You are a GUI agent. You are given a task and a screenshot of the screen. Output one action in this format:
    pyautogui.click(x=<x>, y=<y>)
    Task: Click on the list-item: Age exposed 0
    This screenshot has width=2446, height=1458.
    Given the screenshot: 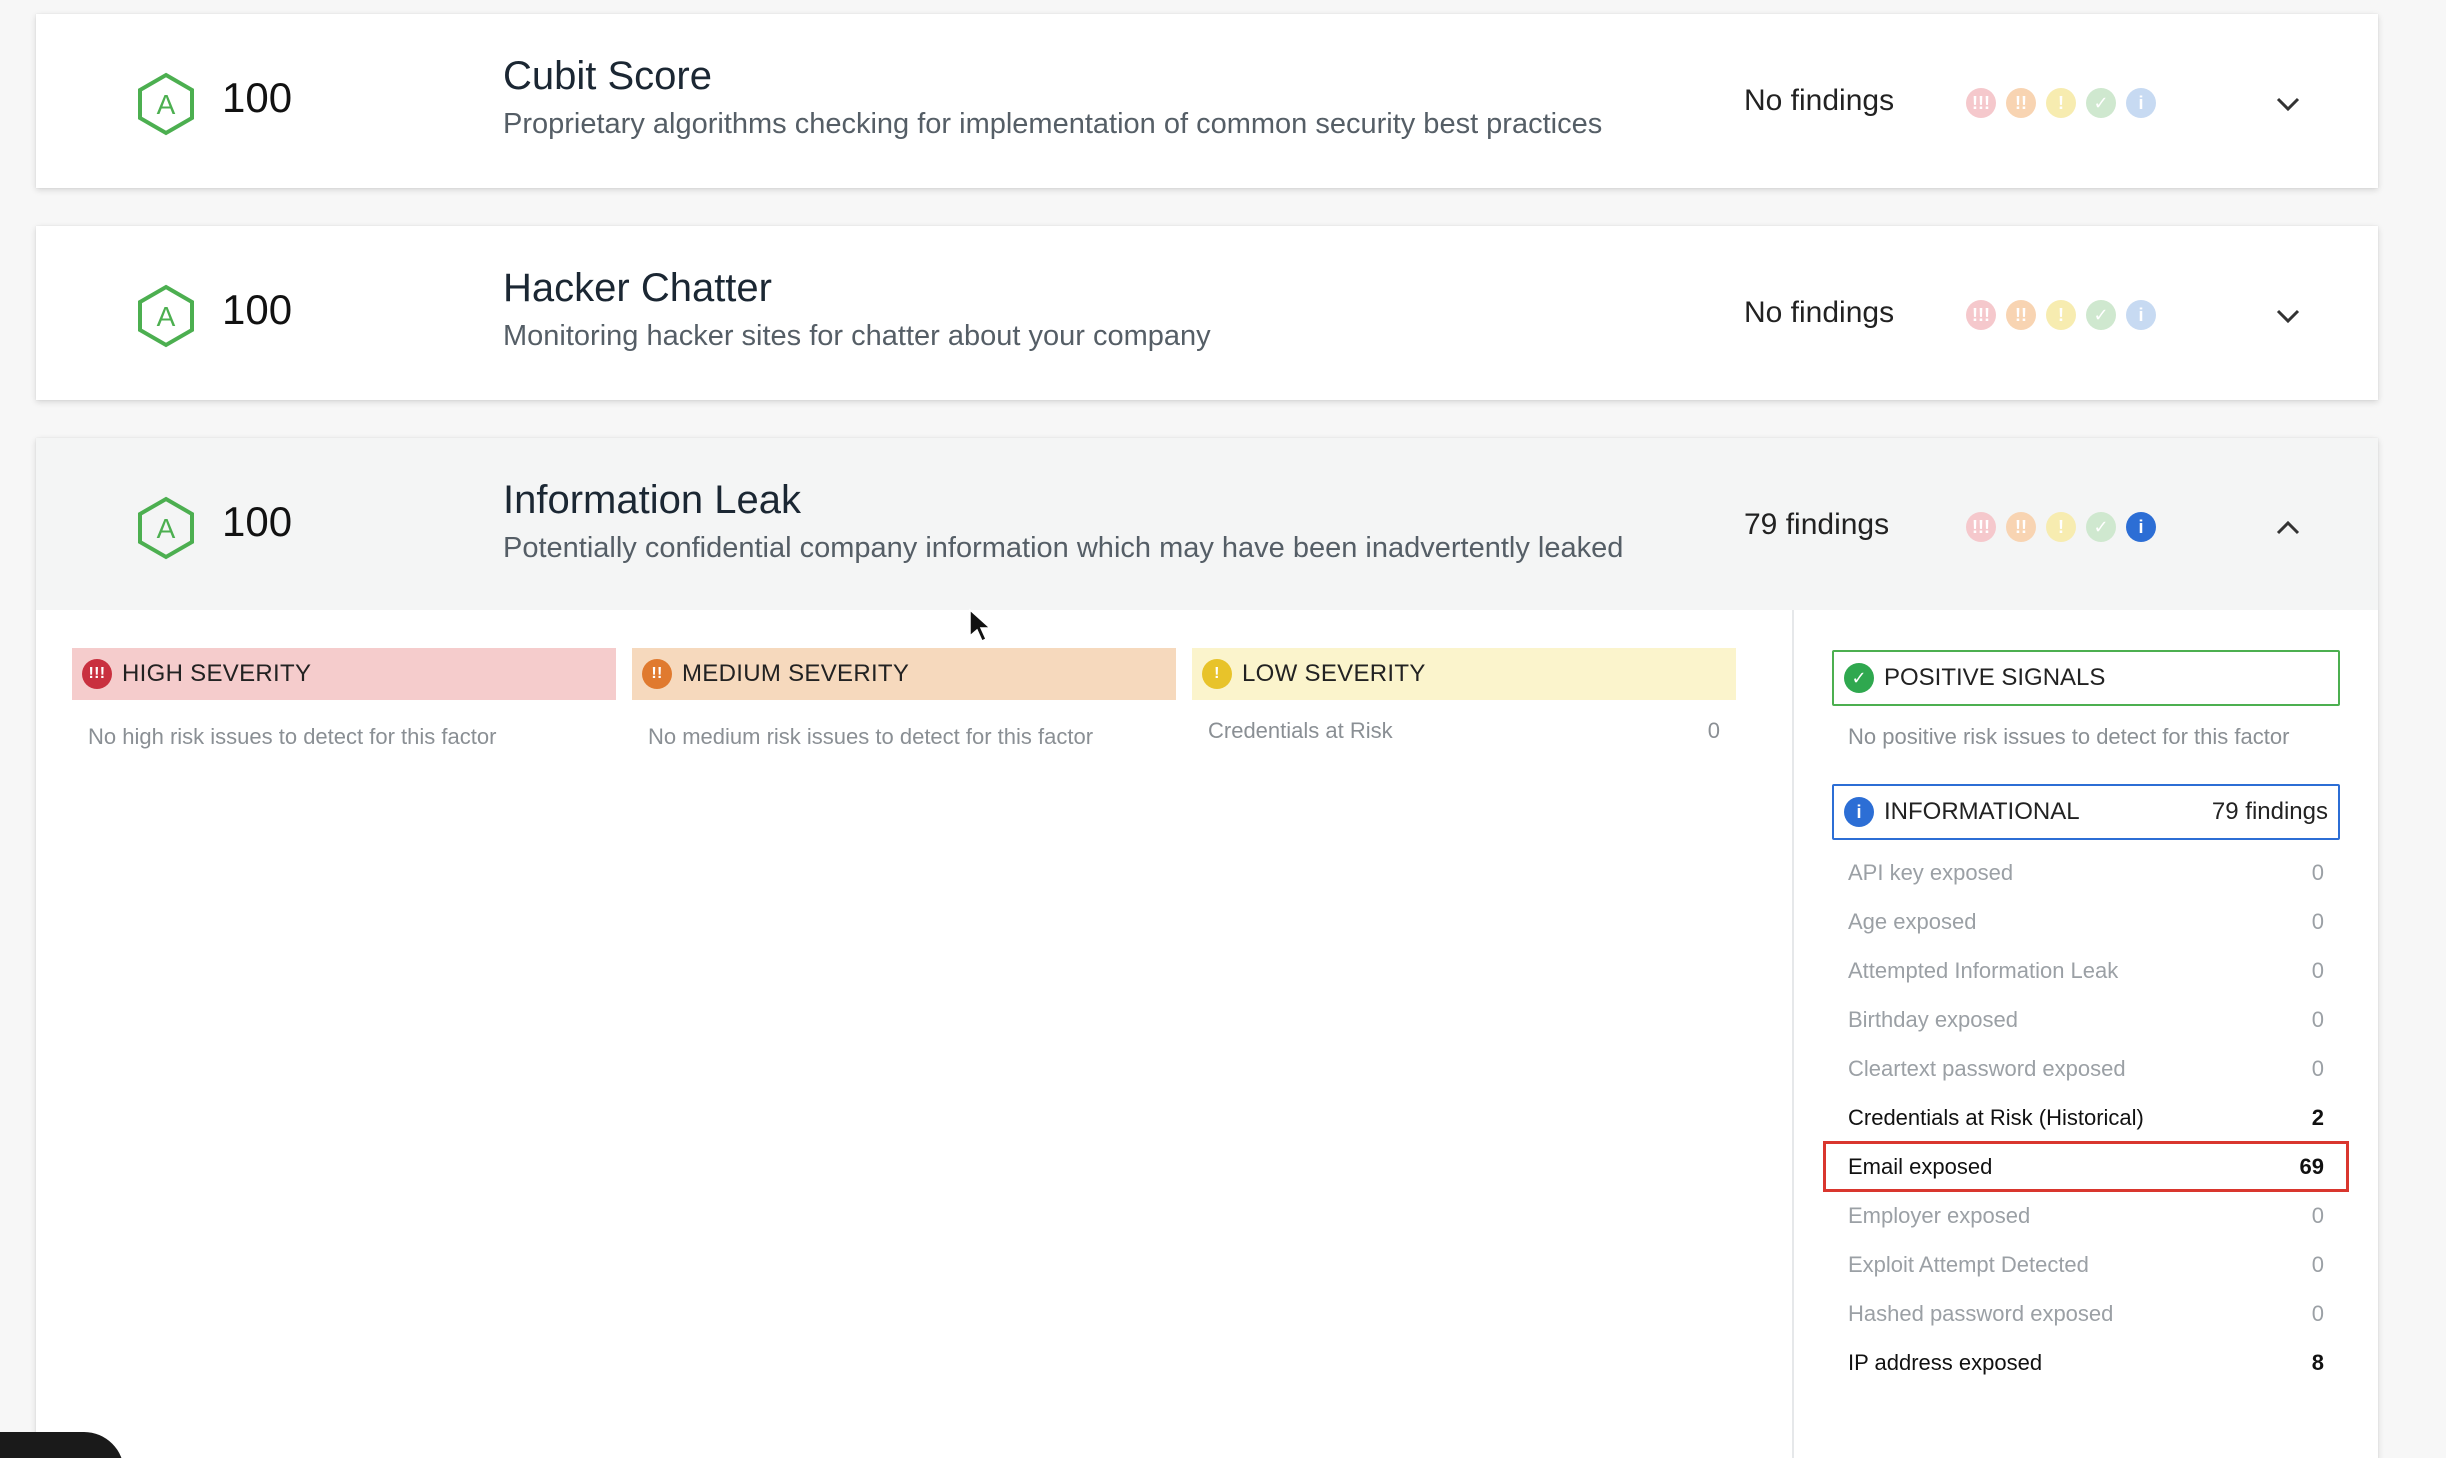 What is the action you would take?
    pyautogui.click(x=2086, y=921)
    